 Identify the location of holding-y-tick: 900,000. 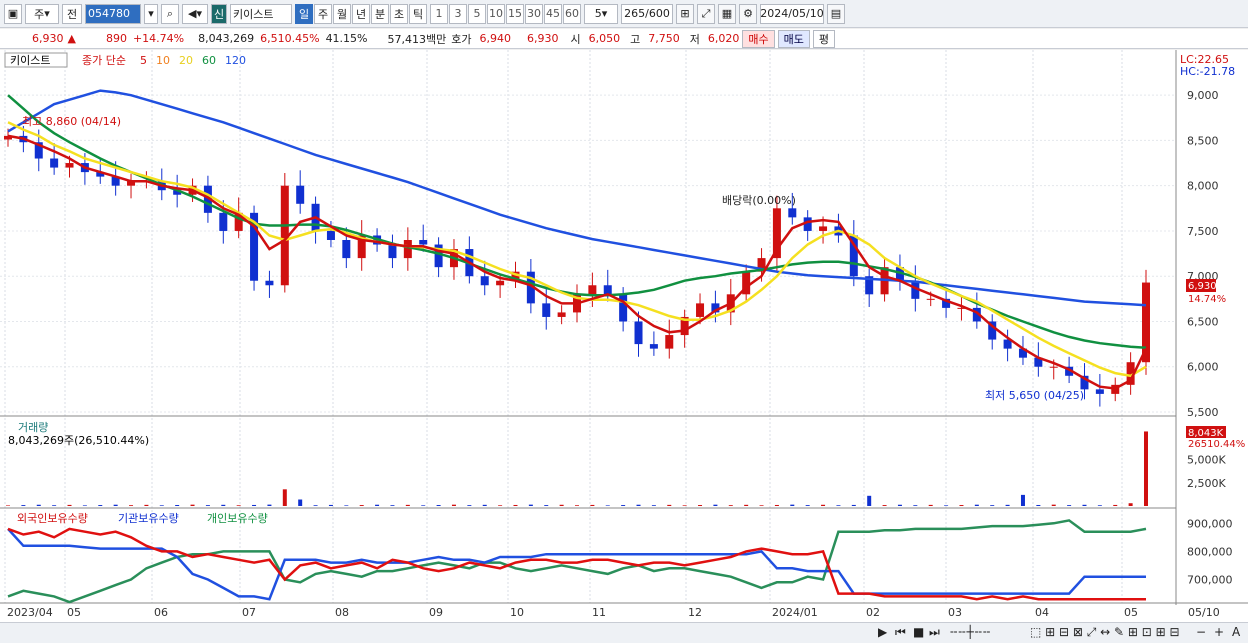
(1210, 523).